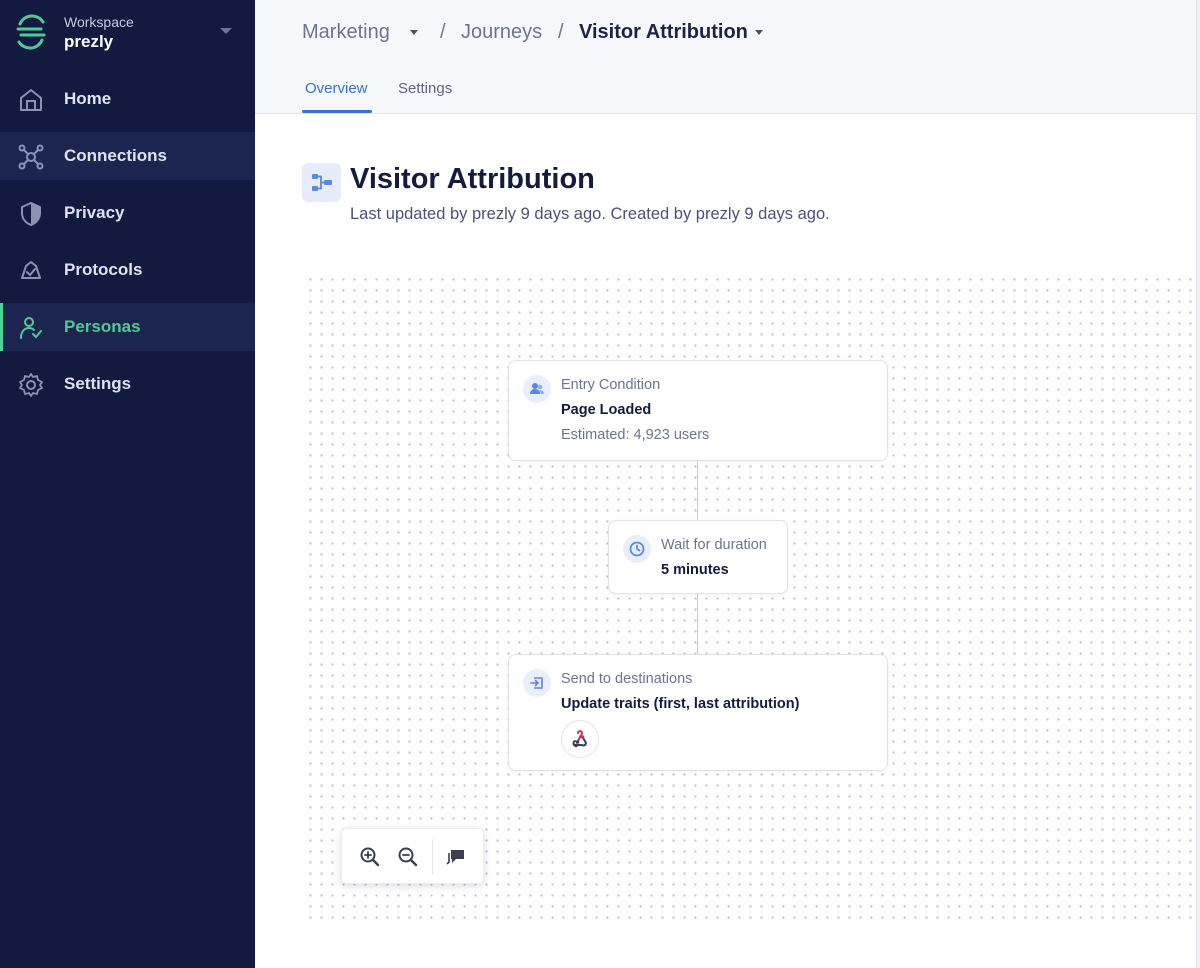  What do you see at coordinates (1198, 484) in the screenshot?
I see `scrollbar-track` at bounding box center [1198, 484].